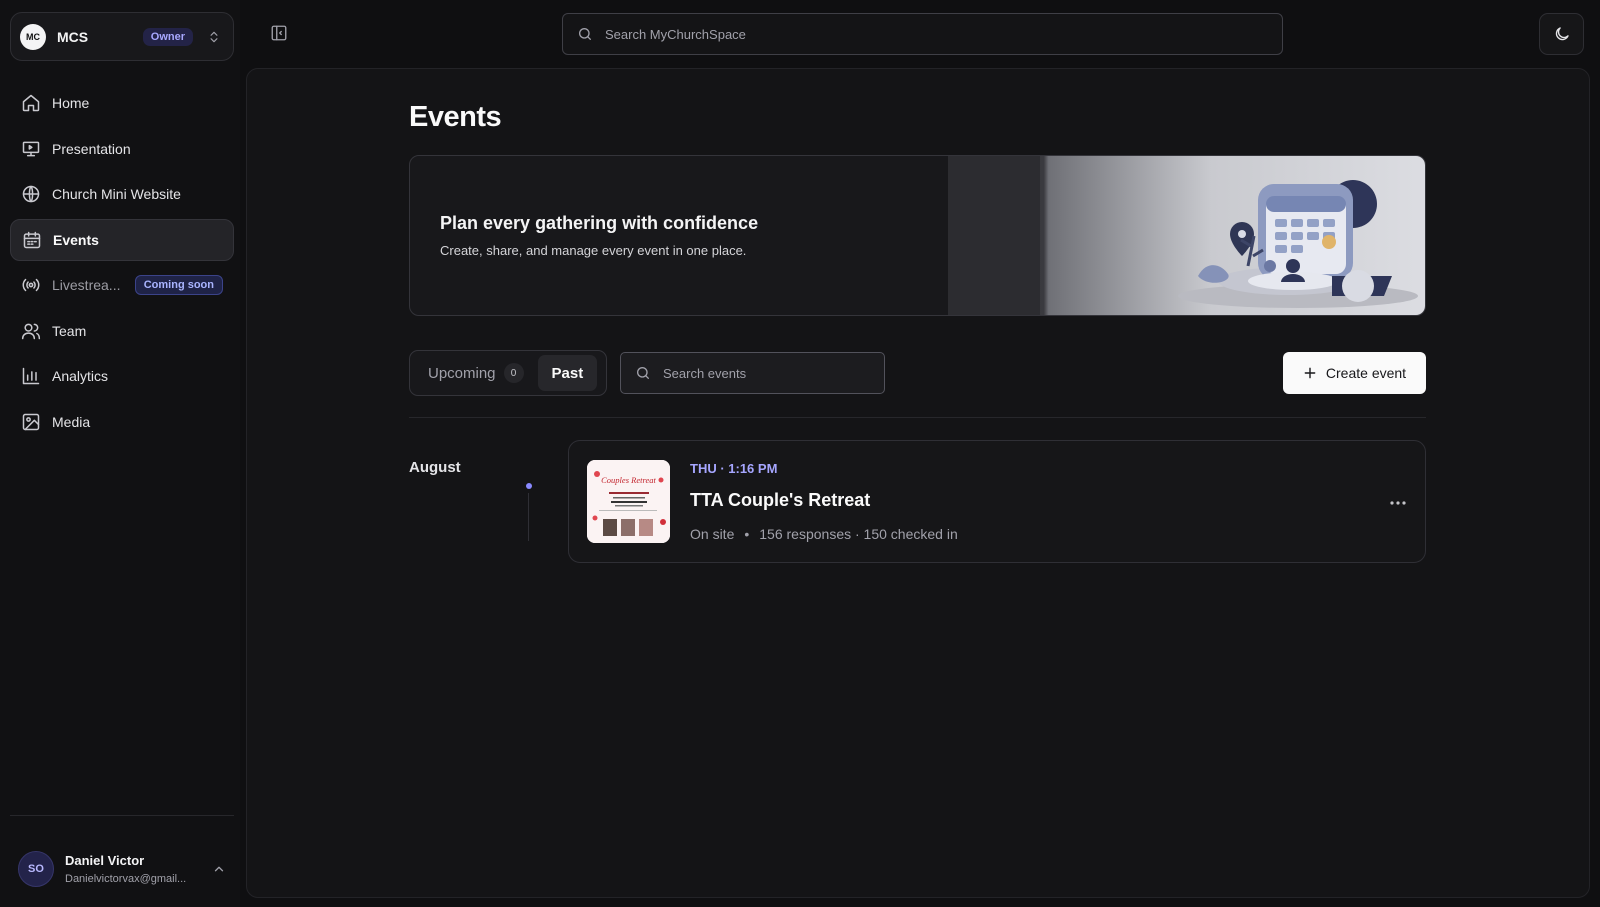 This screenshot has height=907, width=1600. I want to click on event-search, so click(752, 373).